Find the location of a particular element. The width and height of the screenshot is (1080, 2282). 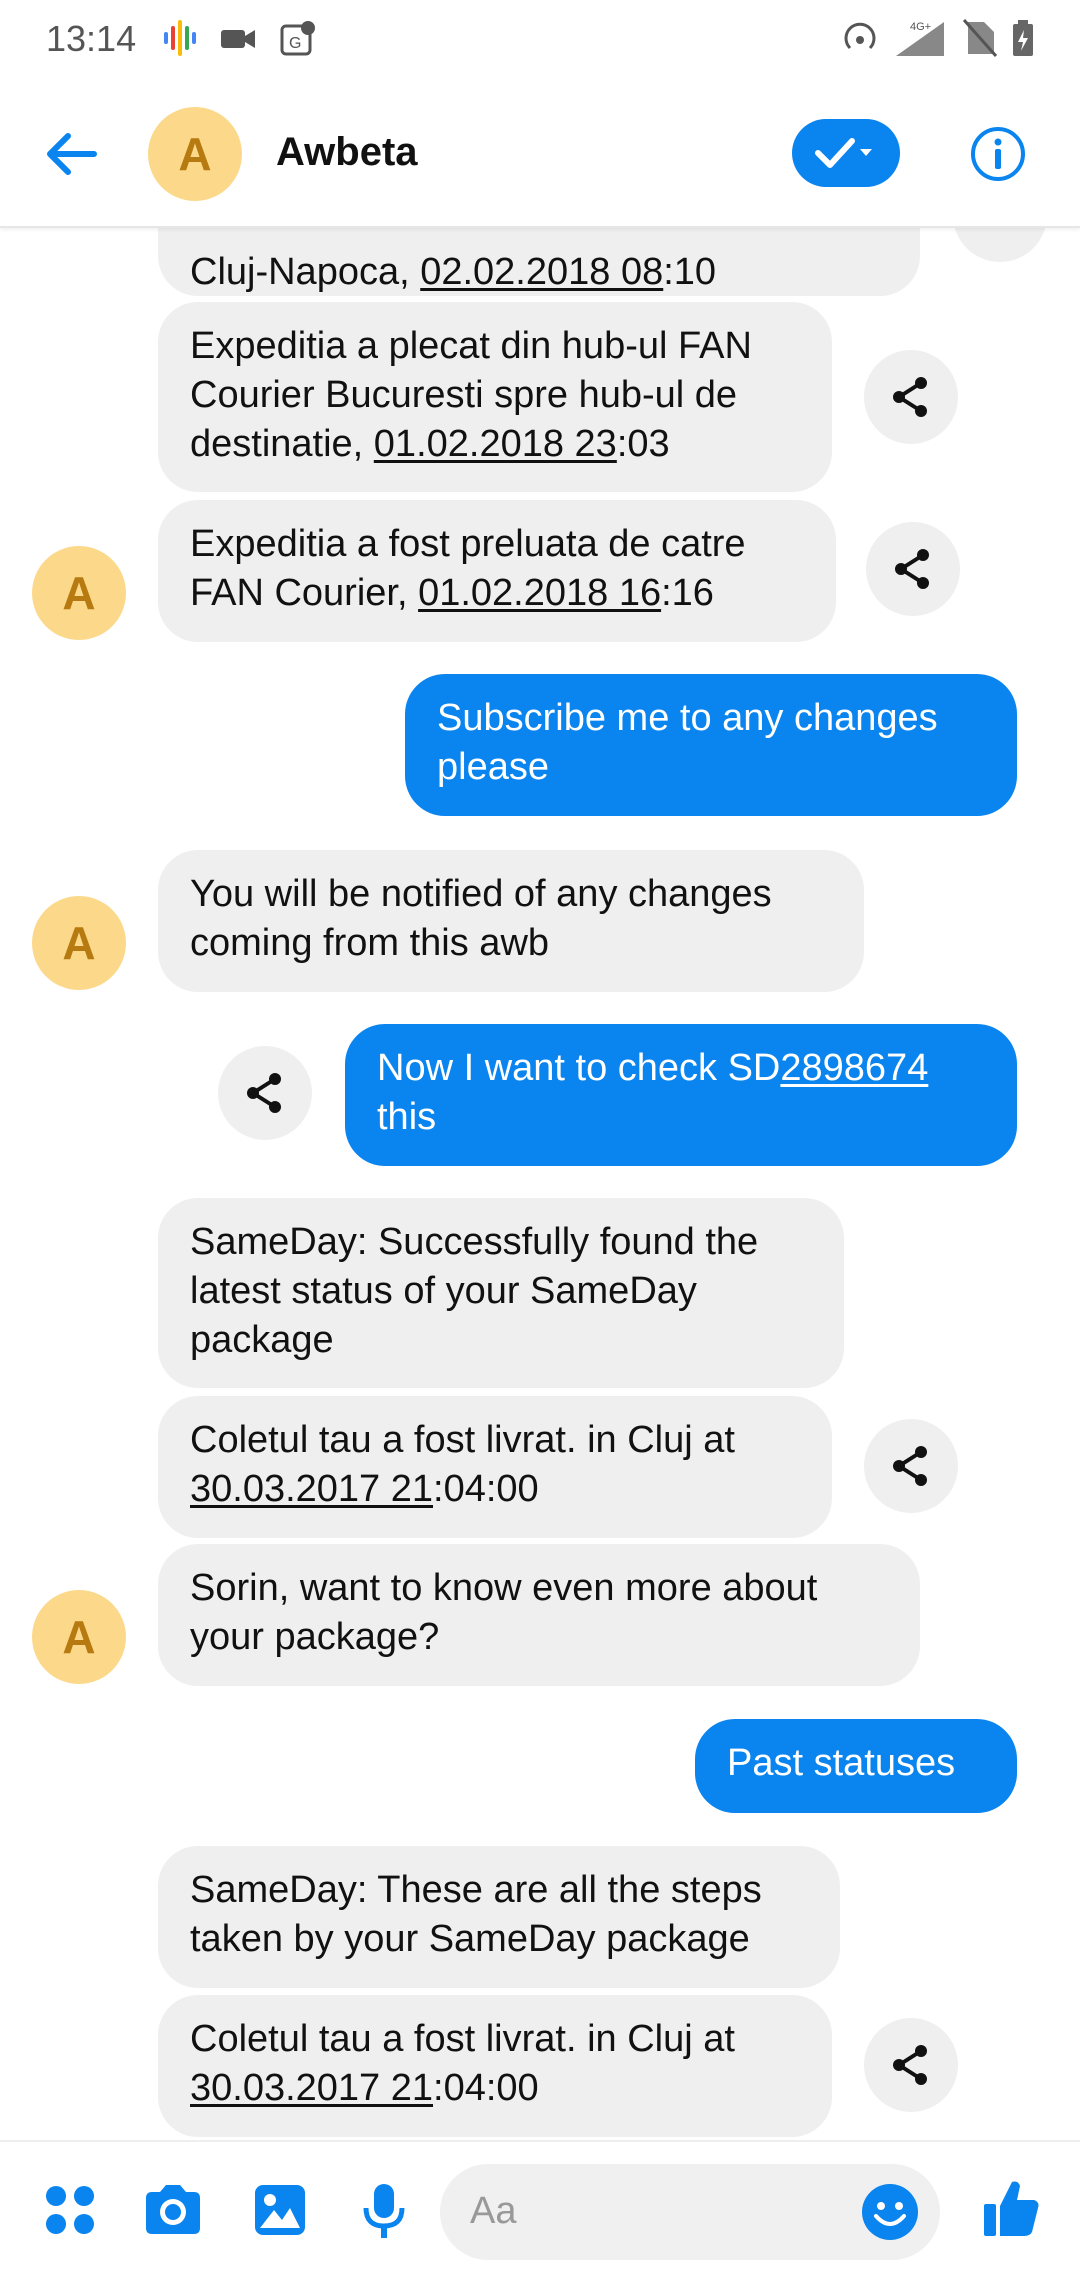

camera-icon is located at coordinates (173, 2210).